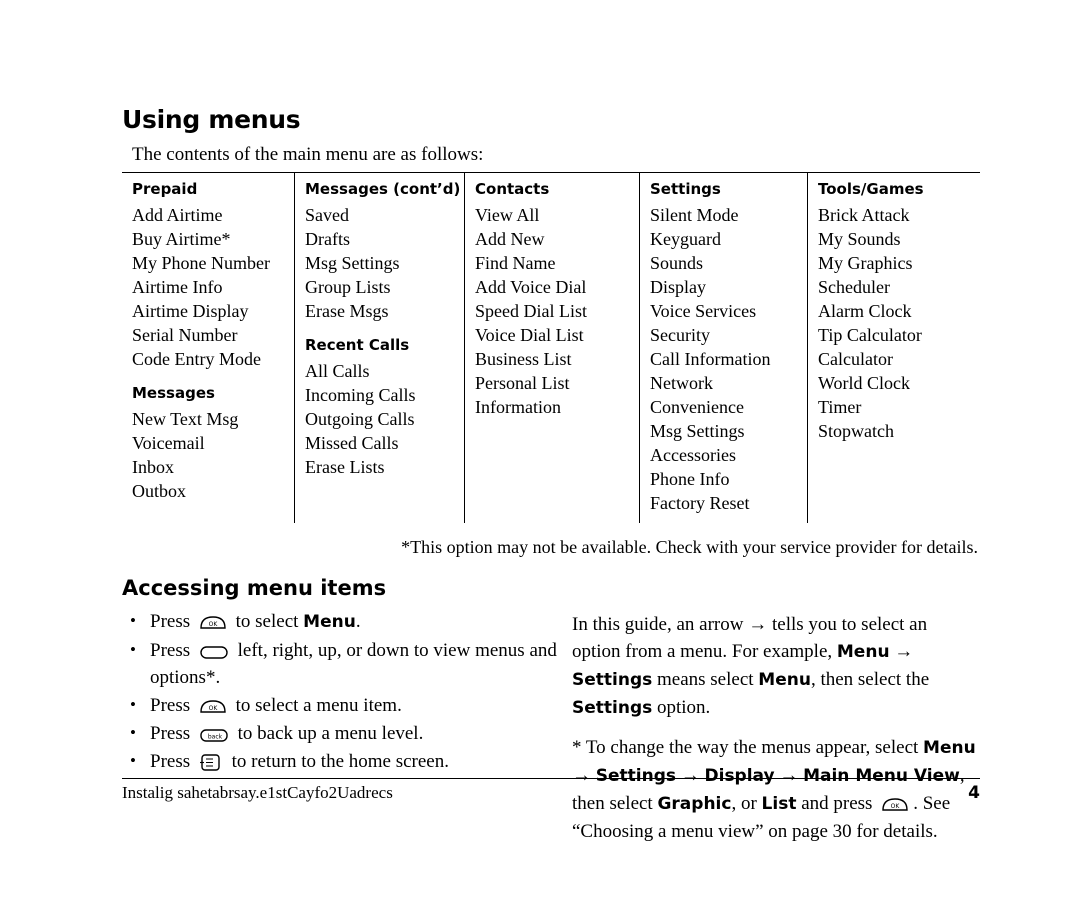 The width and height of the screenshot is (1080, 900). I want to click on menu-item: Group Lists, so click(348, 287).